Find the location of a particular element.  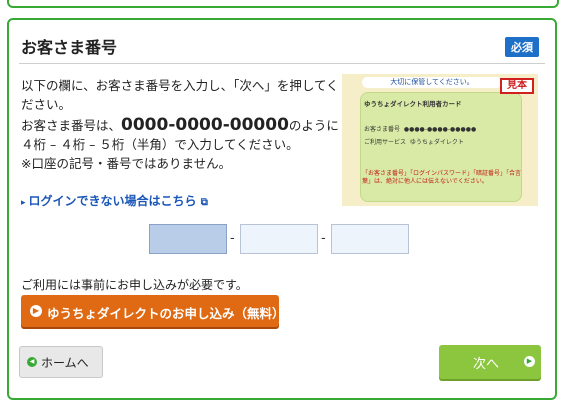

arrow-left-icon: ◀ is located at coordinates (32, 362).